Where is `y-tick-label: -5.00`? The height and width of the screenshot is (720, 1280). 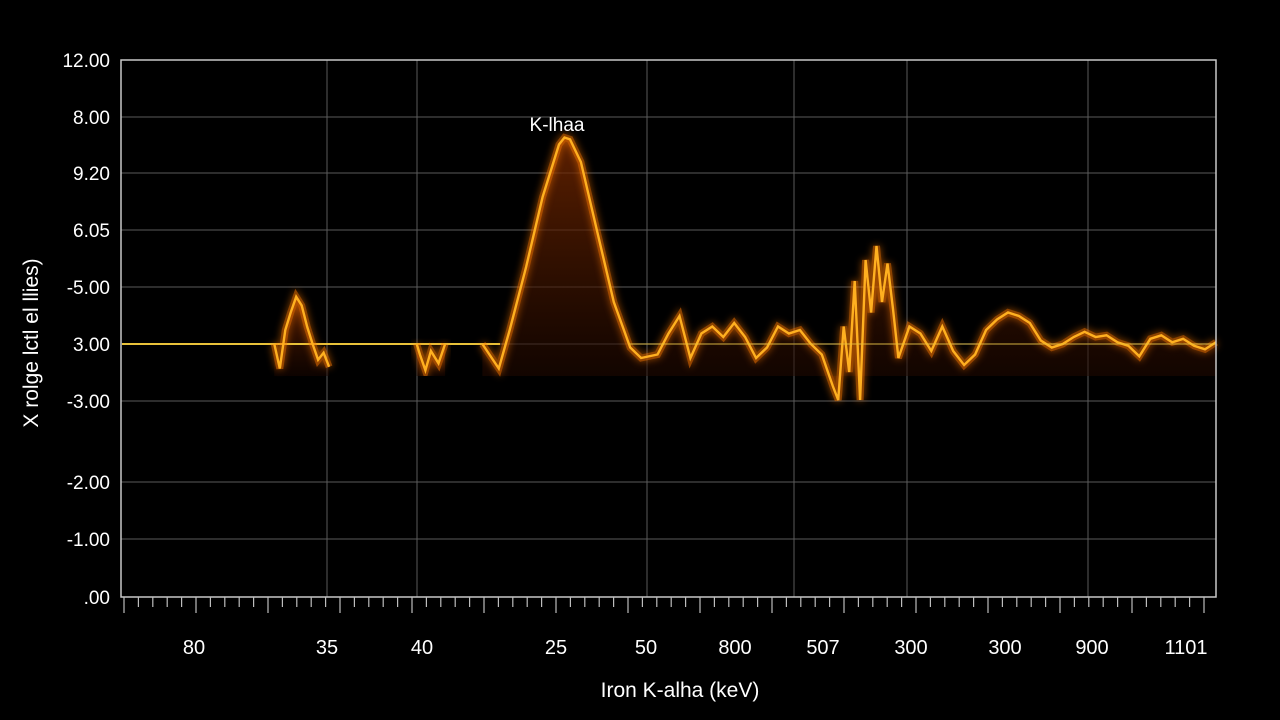 y-tick-label: -5.00 is located at coordinates (88, 288).